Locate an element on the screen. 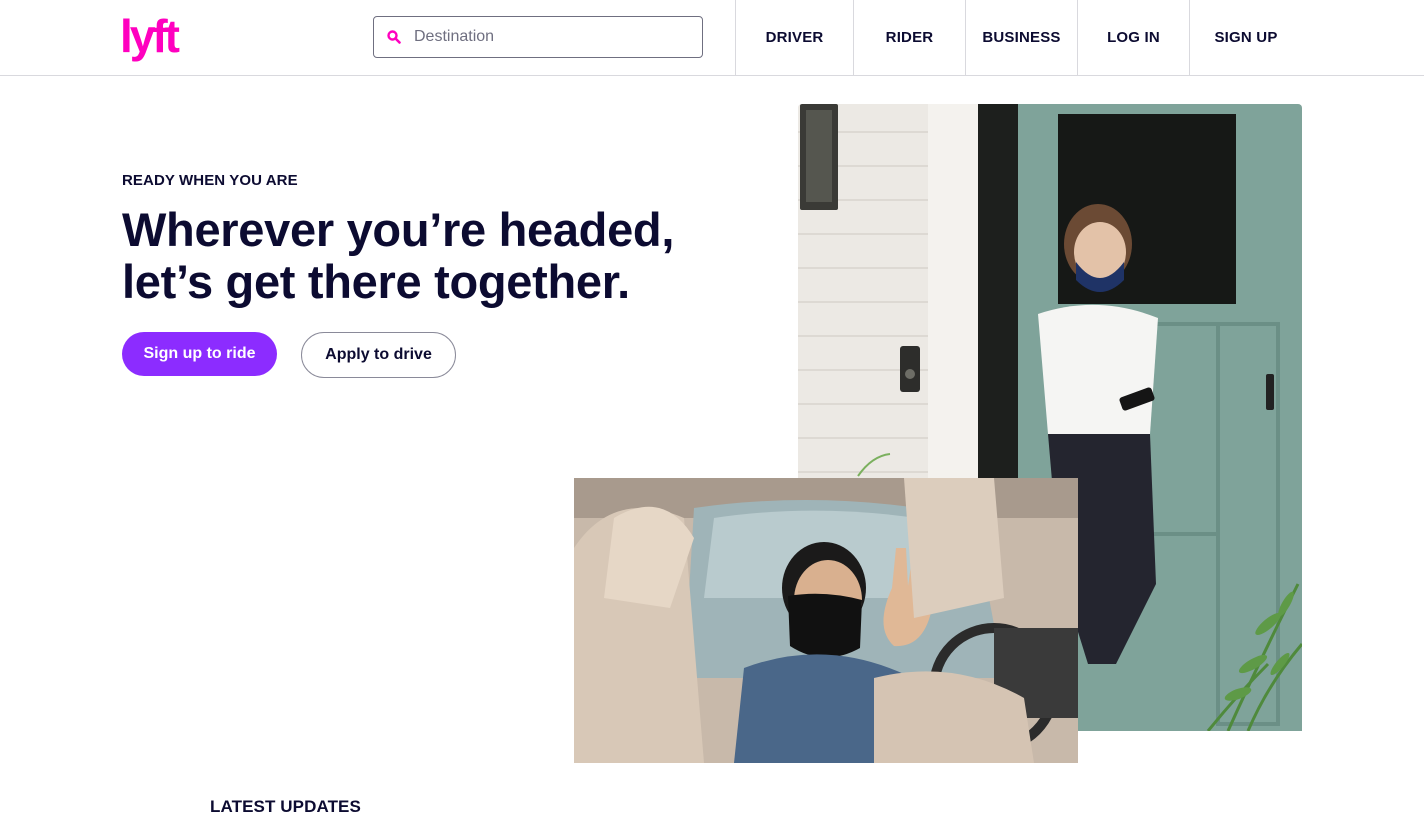 Image resolution: width=1424 pixels, height=817 pixels. search-icon is located at coordinates (394, 37).